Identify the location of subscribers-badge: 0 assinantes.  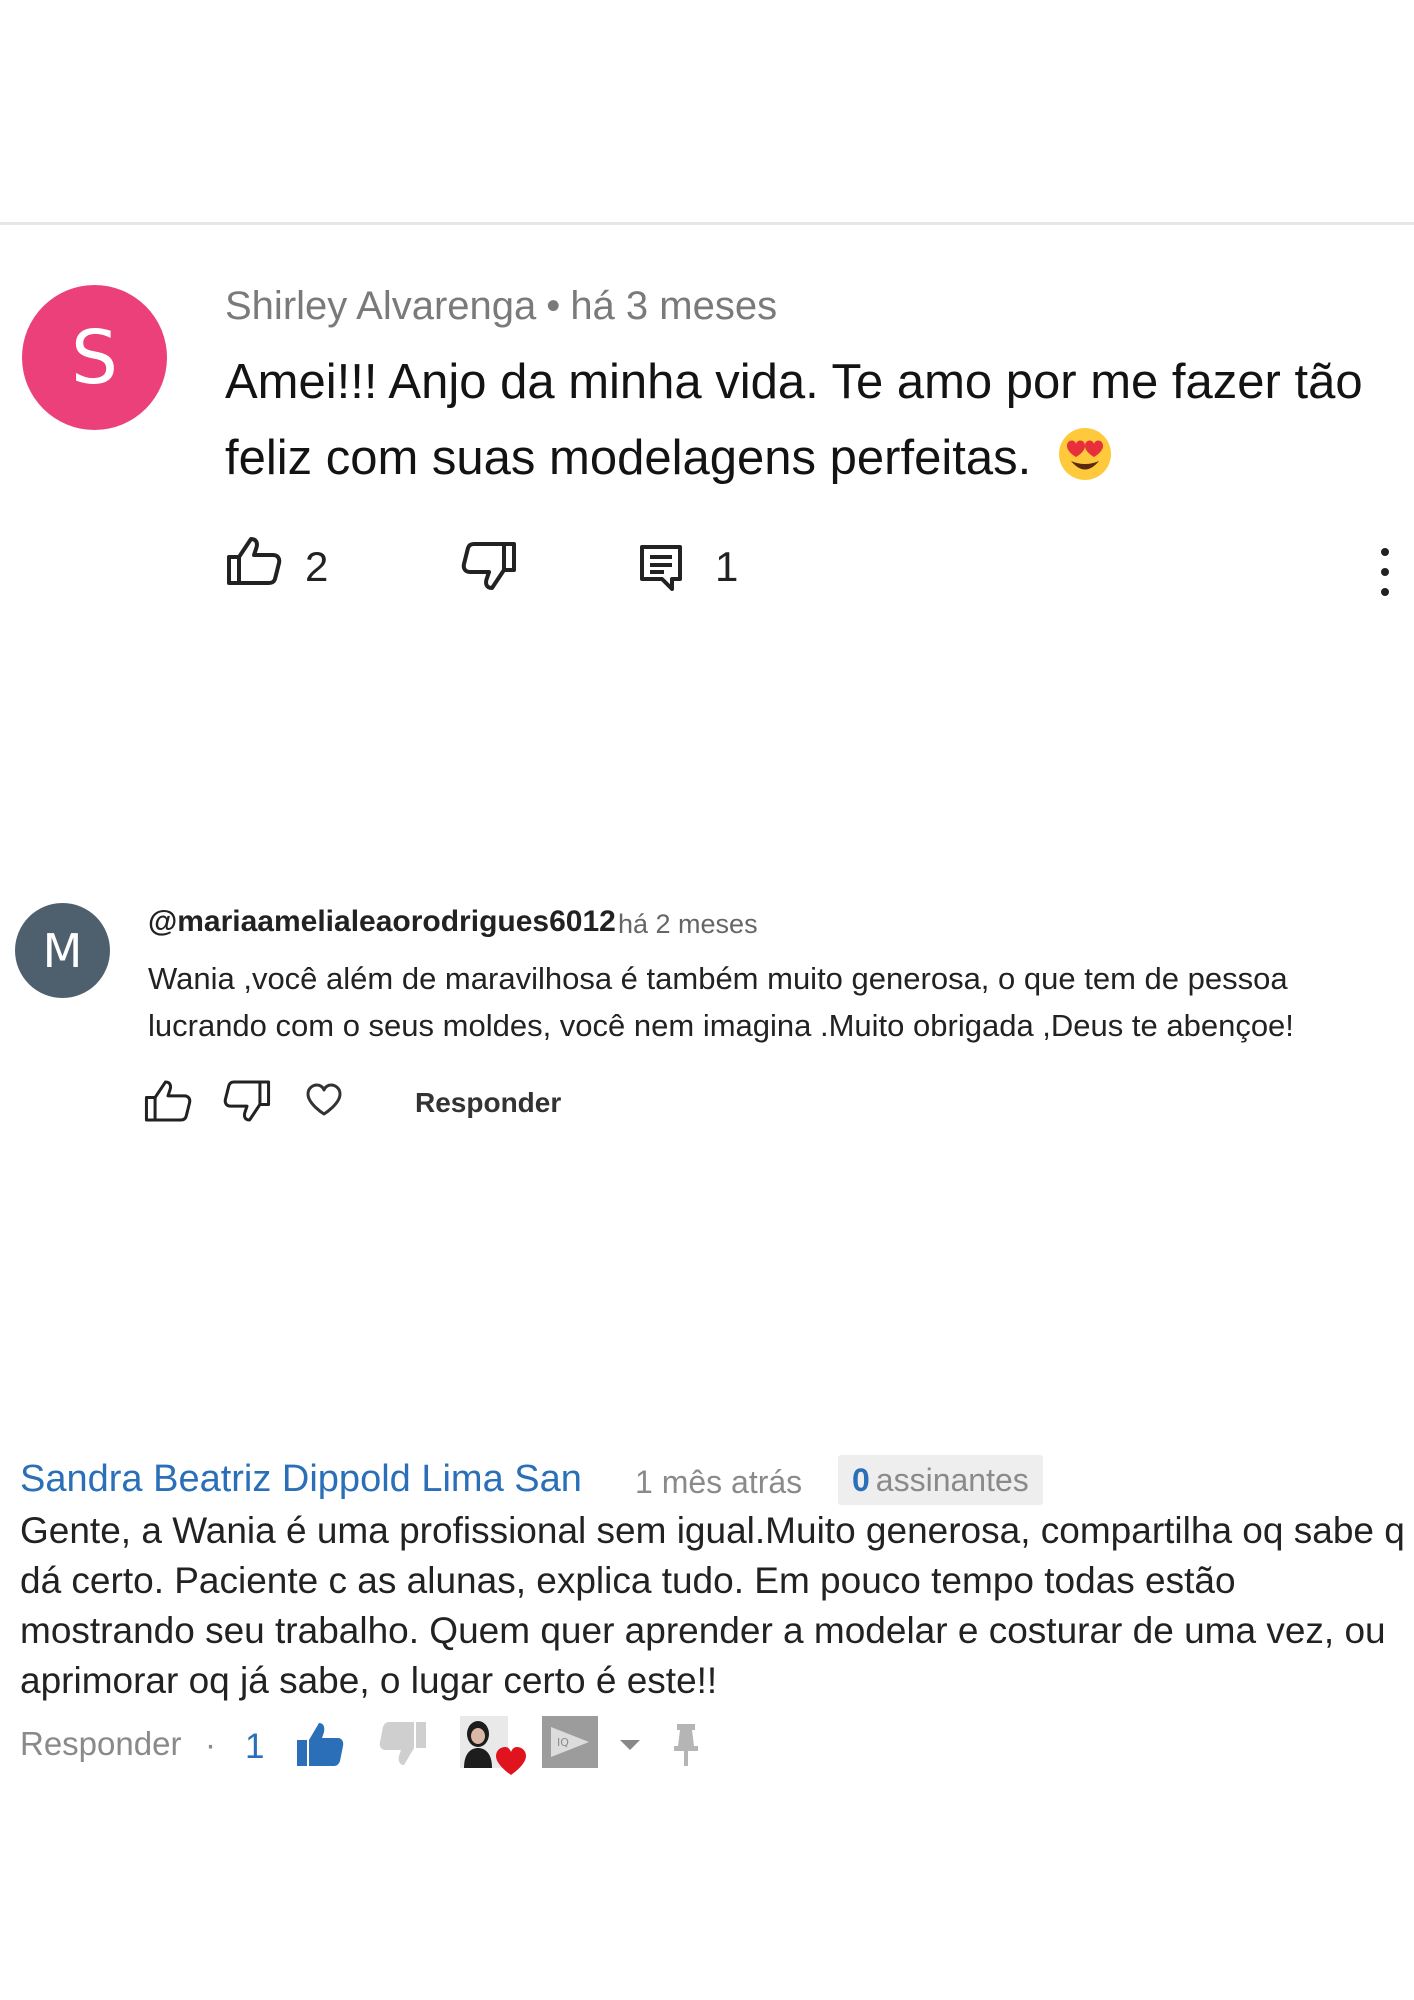
(940, 1480).